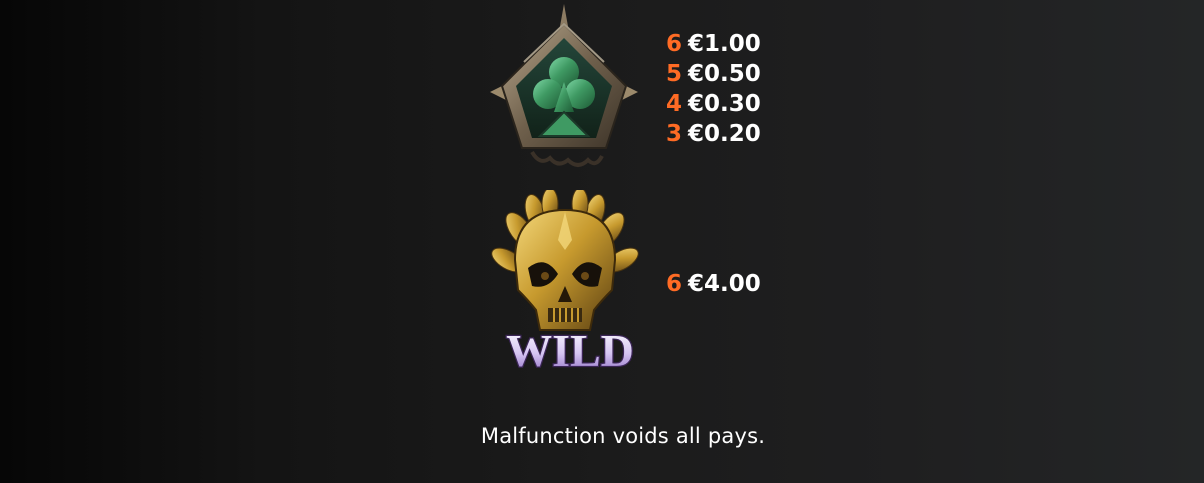  I want to click on pay-row: 3 €0.20, so click(713, 134).